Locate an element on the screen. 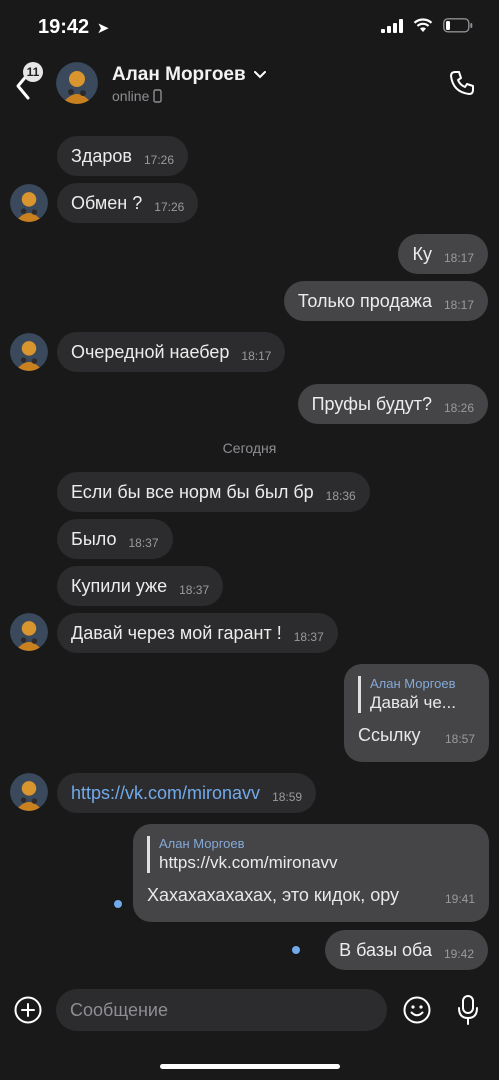 The image size is (499, 1080). message-bubble: Только продажа 18:17 is located at coordinates (385, 301).